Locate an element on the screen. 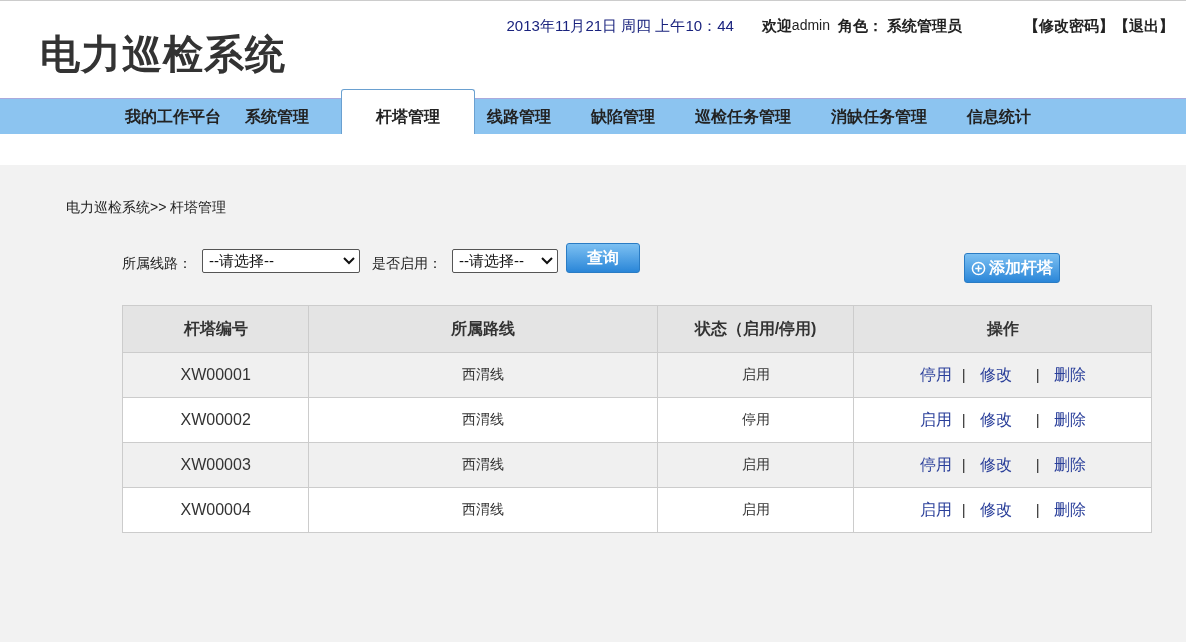 The image size is (1186, 642). column-header: 杆塔编号 is located at coordinates (215, 329).